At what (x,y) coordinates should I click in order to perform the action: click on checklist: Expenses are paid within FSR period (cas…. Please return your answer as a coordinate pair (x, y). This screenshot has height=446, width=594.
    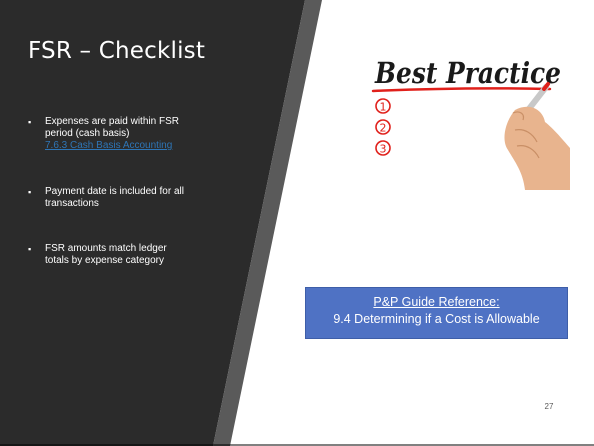
    Looking at the image, I should click on (108, 191).